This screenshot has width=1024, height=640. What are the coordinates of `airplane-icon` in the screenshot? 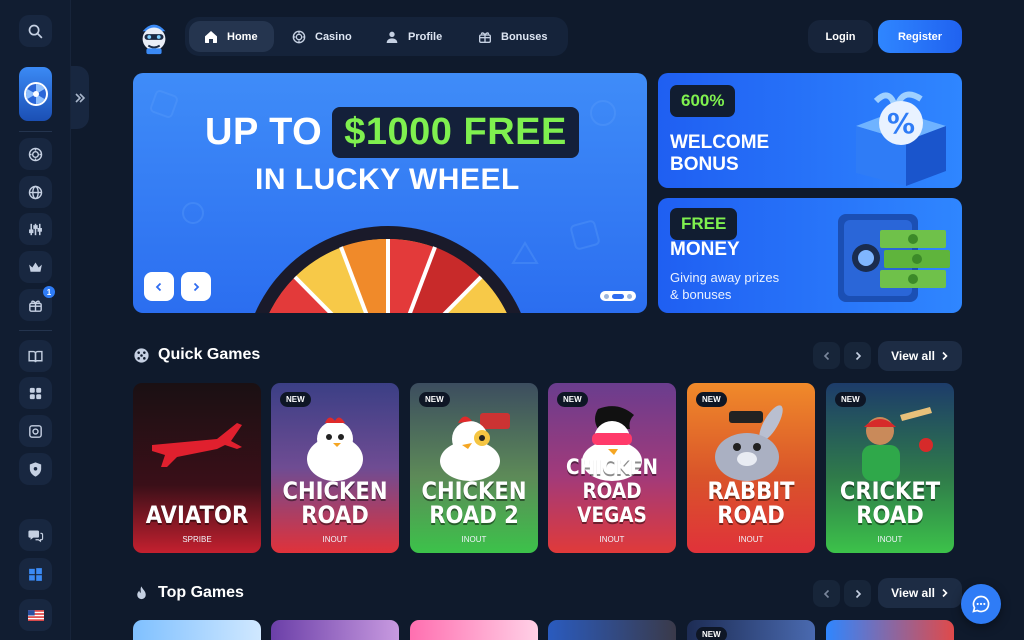 It's located at (197, 445).